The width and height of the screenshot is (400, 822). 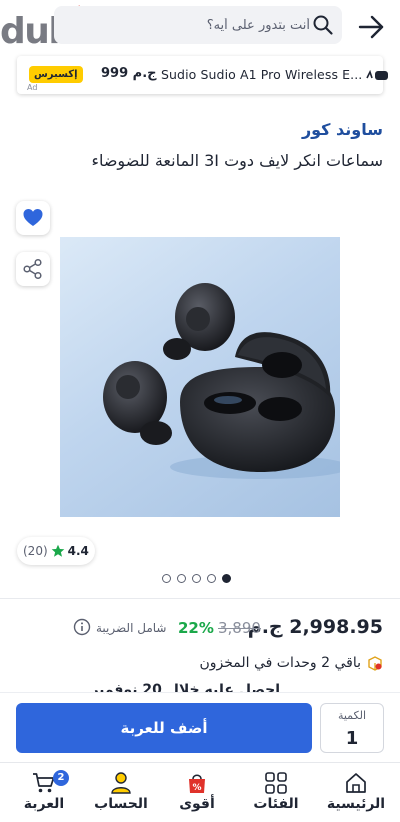 What do you see at coordinates (44, 794) in the screenshot?
I see `nav-cart: 2 العربة` at bounding box center [44, 794].